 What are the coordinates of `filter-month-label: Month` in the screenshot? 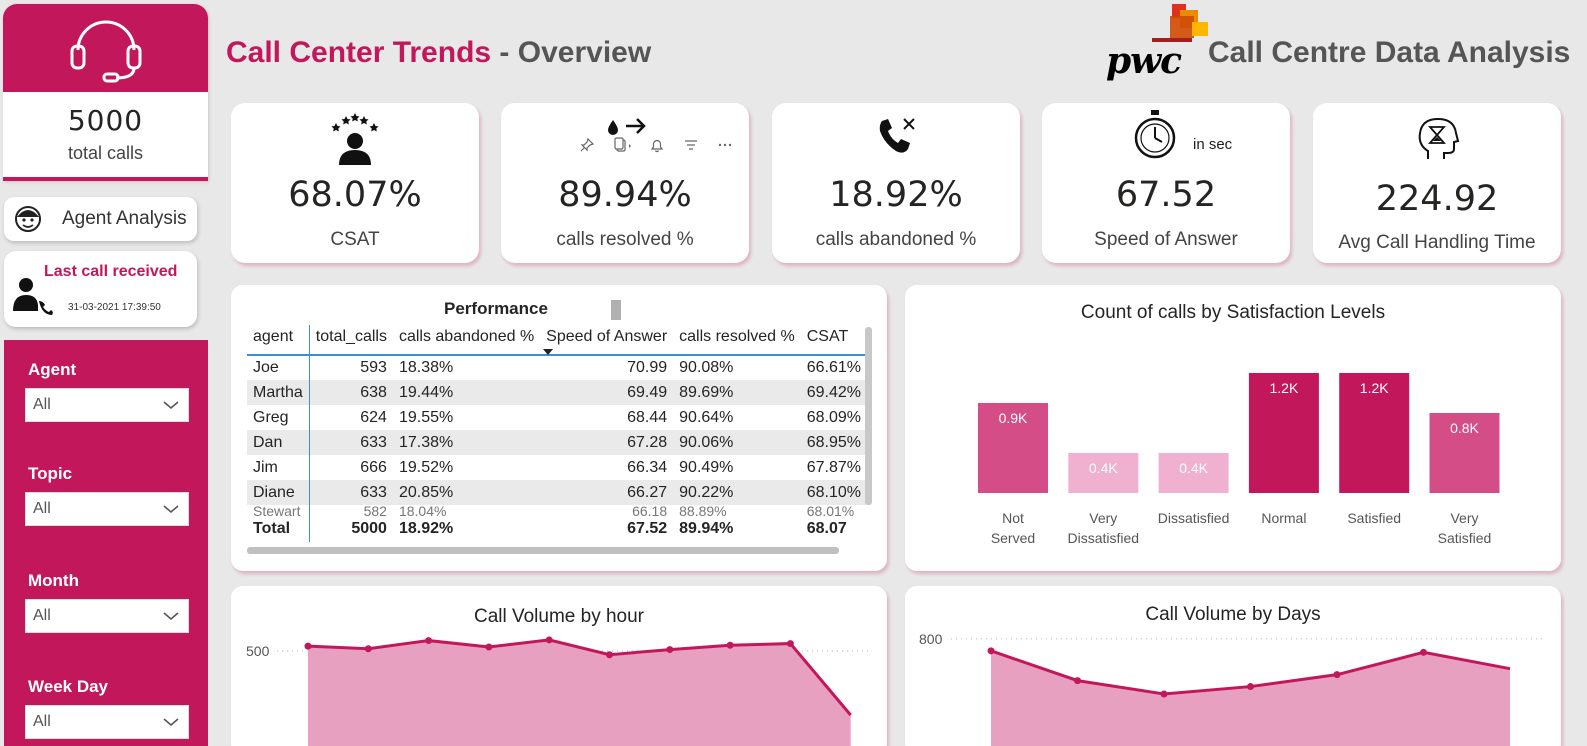 It's located at (53, 580).